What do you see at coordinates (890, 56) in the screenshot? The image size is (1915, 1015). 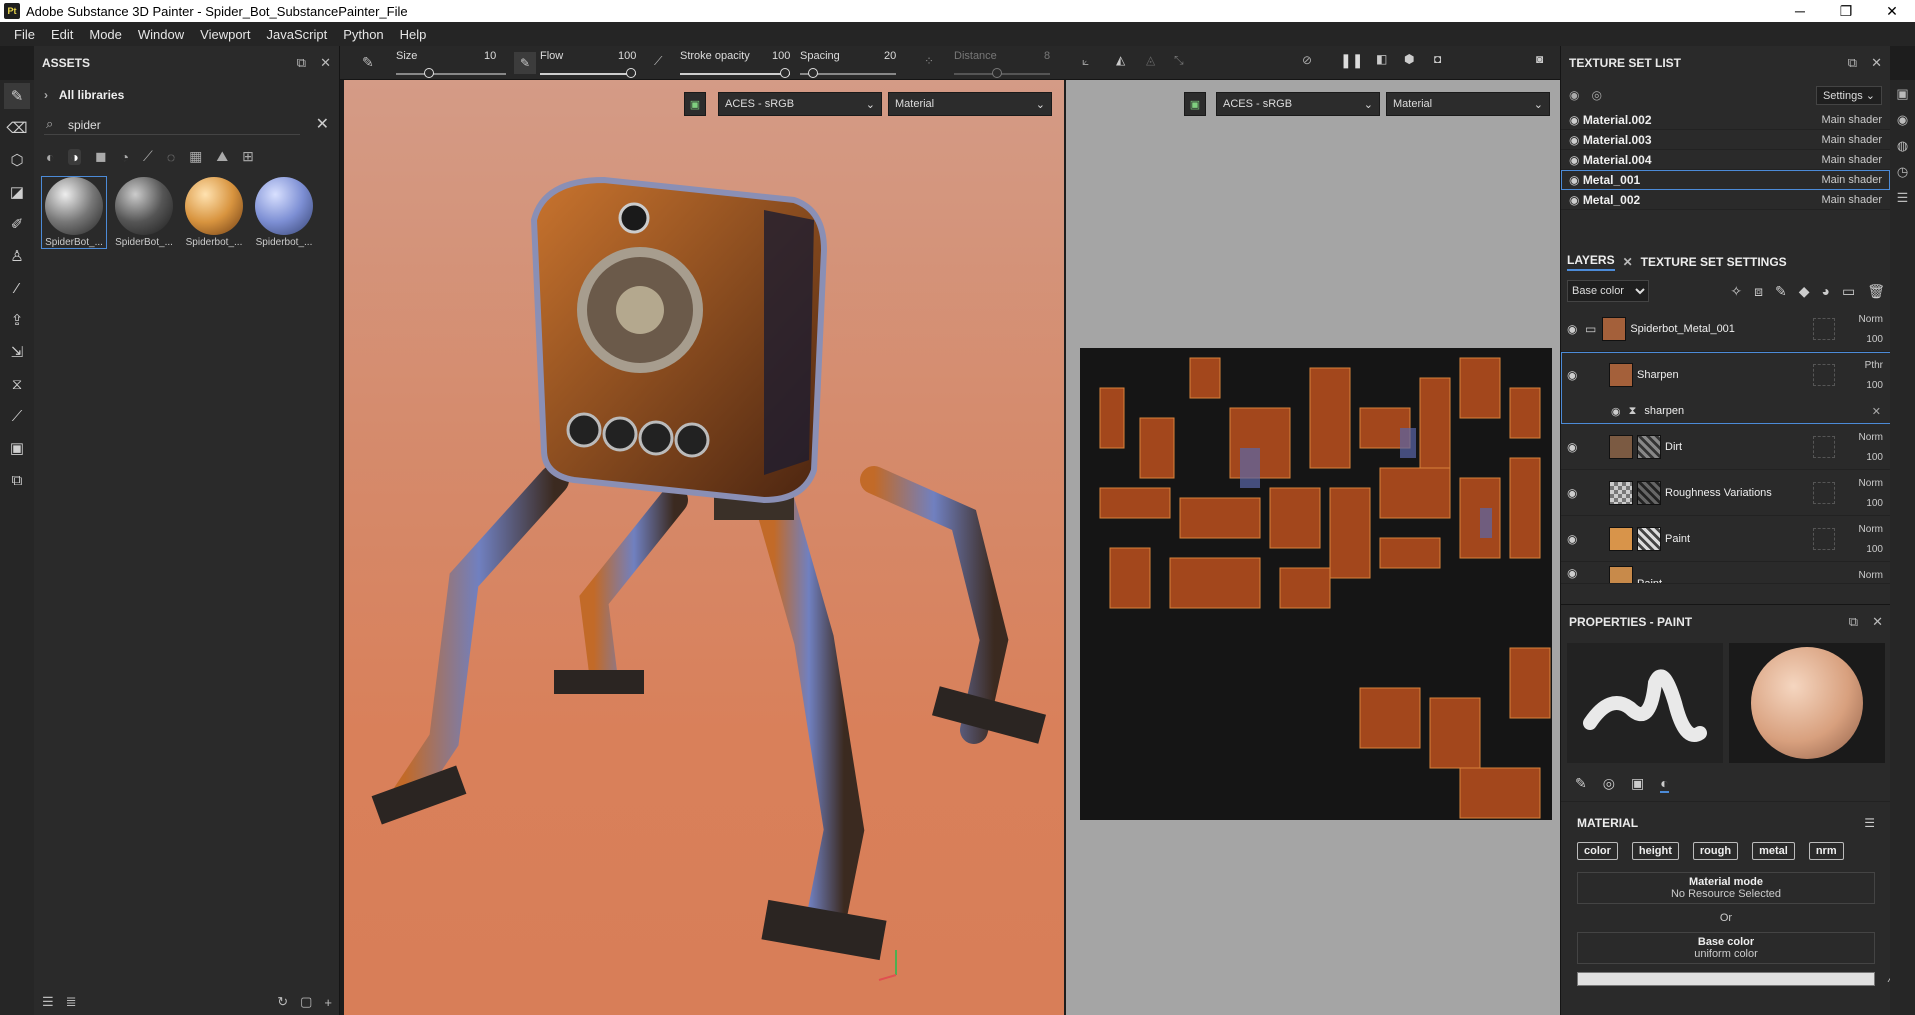 I see `spacing-value: 20` at bounding box center [890, 56].